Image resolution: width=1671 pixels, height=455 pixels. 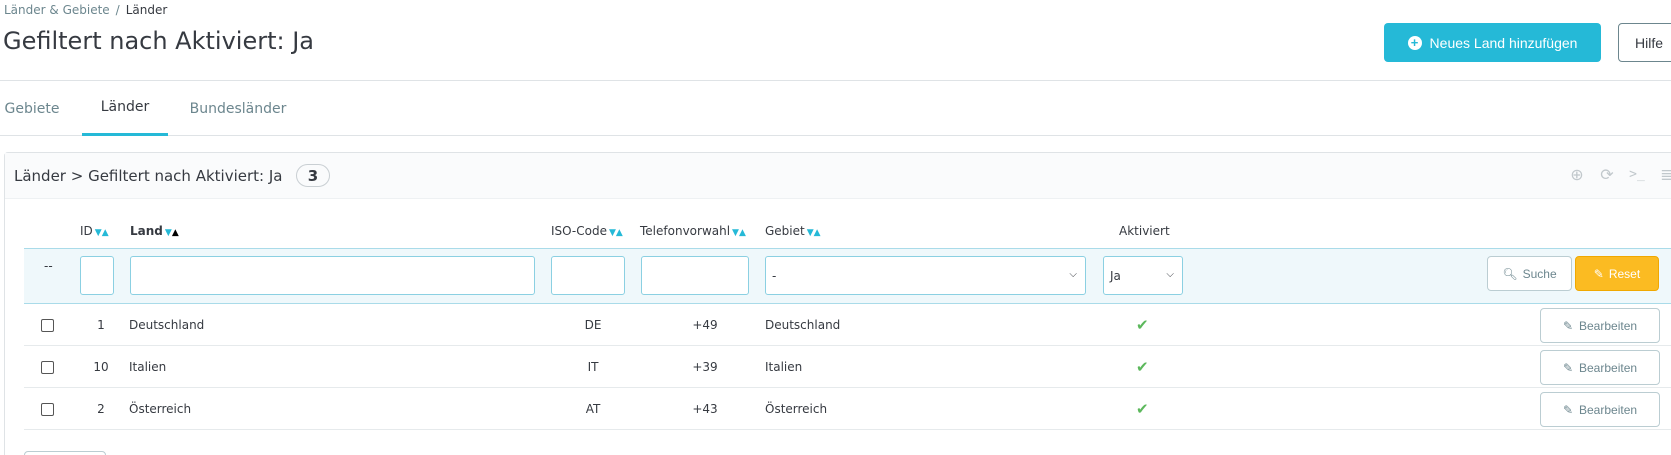 What do you see at coordinates (1607, 174) in the screenshot?
I see `refresh-icon: ⟳` at bounding box center [1607, 174].